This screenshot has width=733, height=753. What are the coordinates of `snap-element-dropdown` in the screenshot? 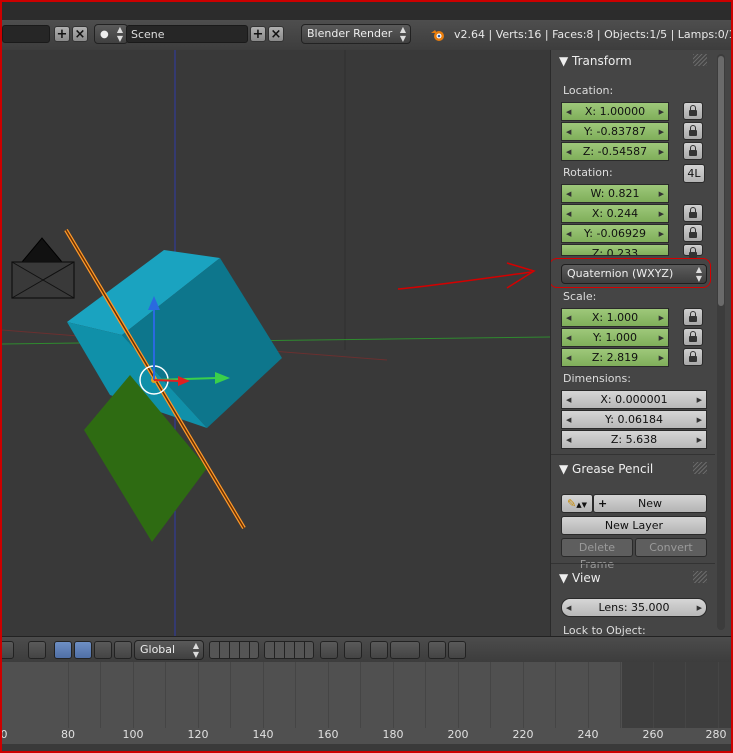 It's located at (405, 650).